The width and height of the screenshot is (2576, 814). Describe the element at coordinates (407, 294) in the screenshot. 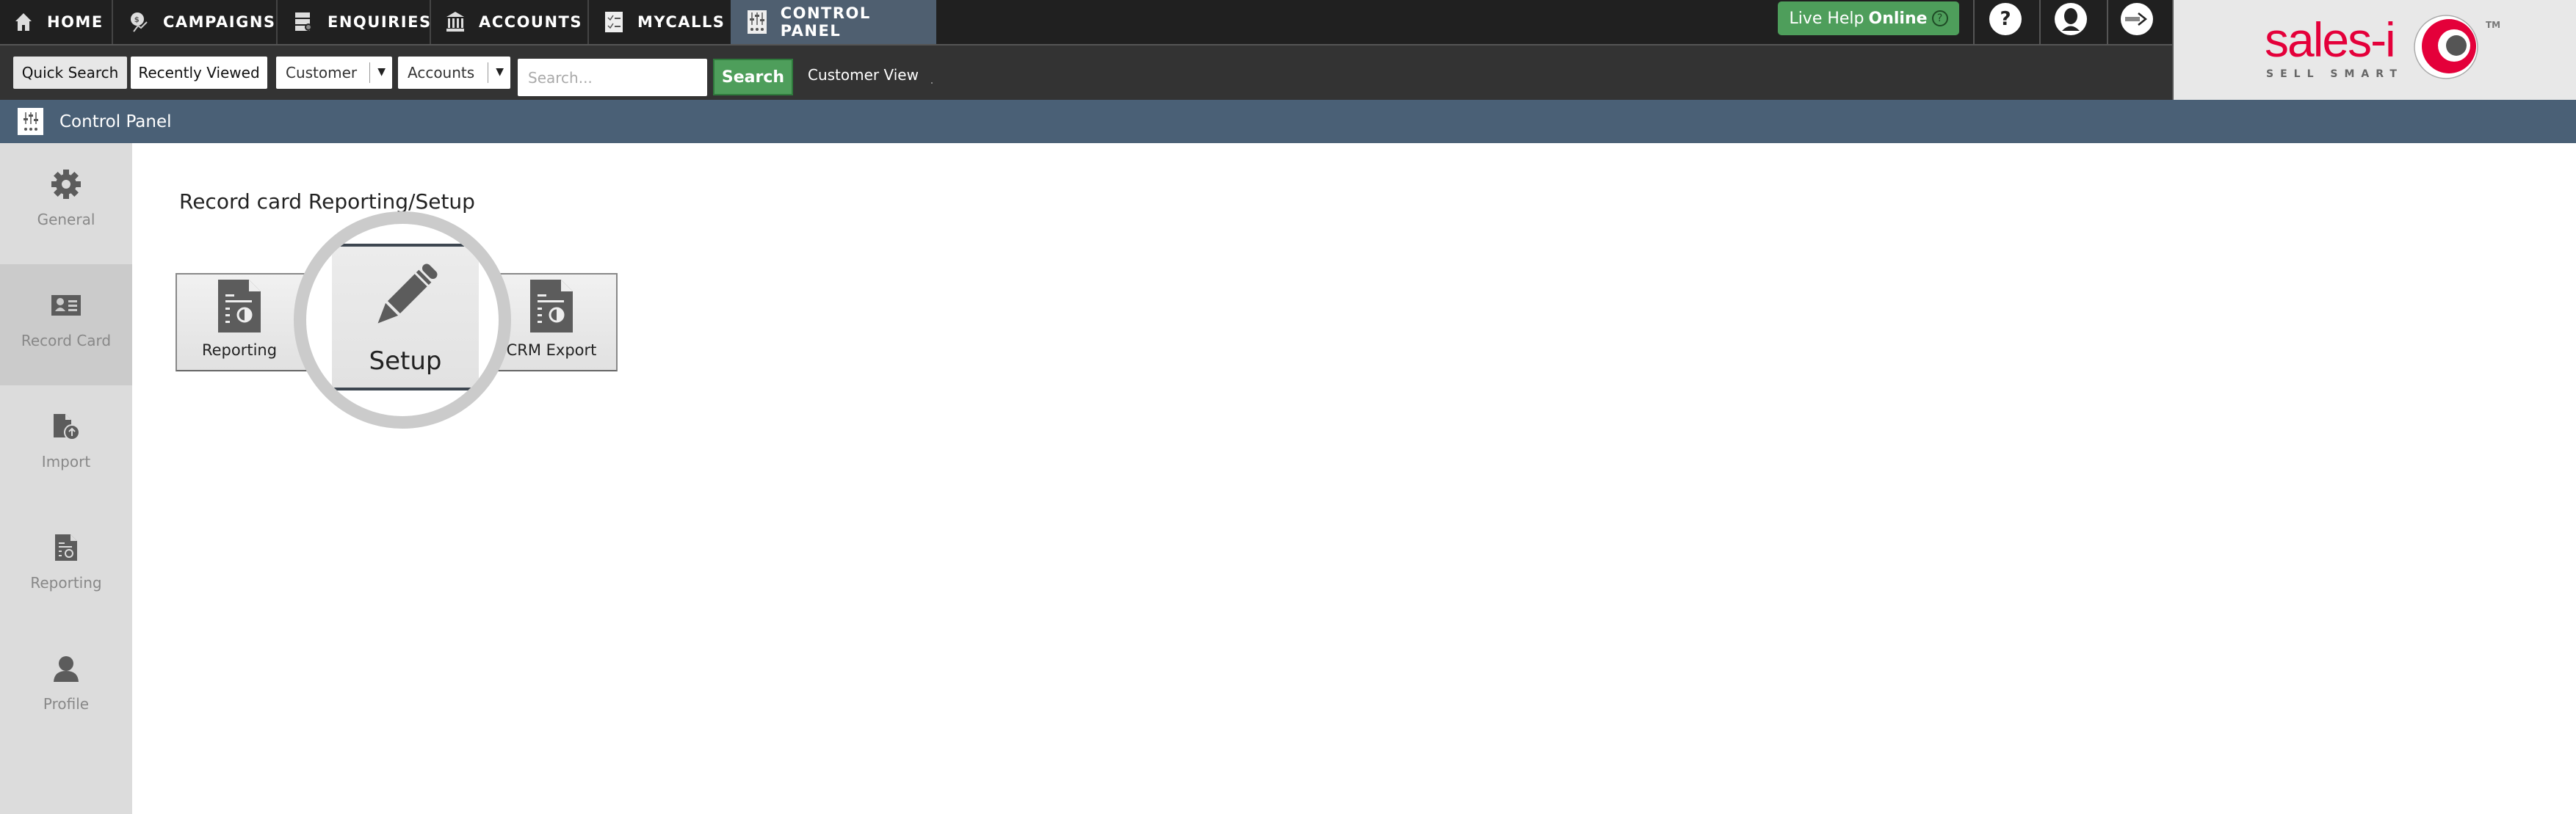

I see `pencil-icon` at that location.